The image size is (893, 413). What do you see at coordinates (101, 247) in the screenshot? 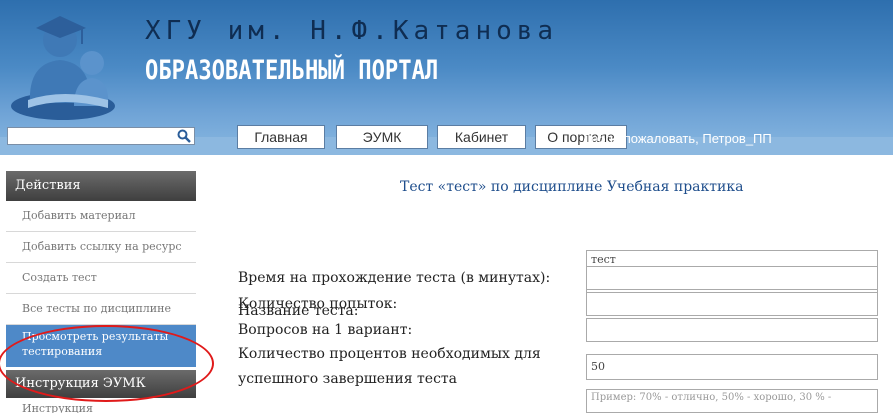
I see `sidebar-item-add-link: Добавить ссылку на ресурс` at bounding box center [101, 247].